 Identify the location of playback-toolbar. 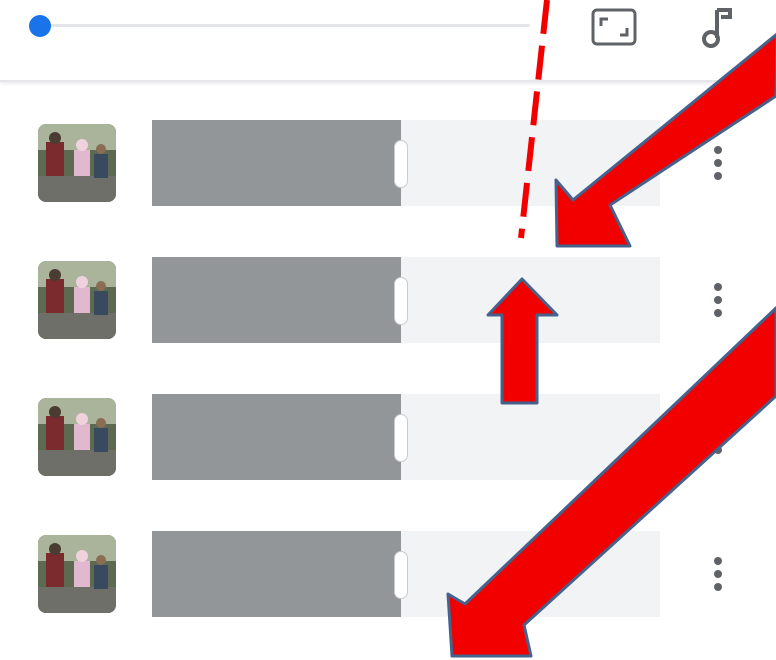
(388, 41).